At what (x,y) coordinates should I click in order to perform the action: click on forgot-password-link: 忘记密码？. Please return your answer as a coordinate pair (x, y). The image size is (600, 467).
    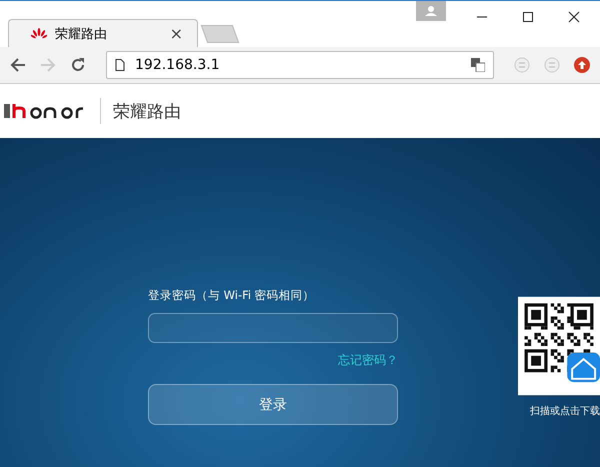
    Looking at the image, I should click on (368, 360).